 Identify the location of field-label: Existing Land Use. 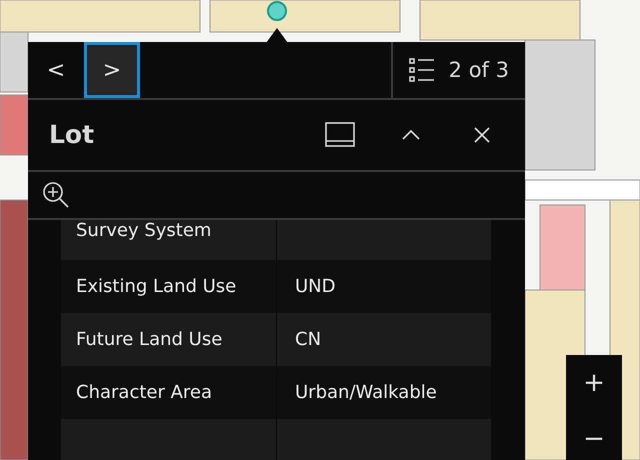
(156, 286).